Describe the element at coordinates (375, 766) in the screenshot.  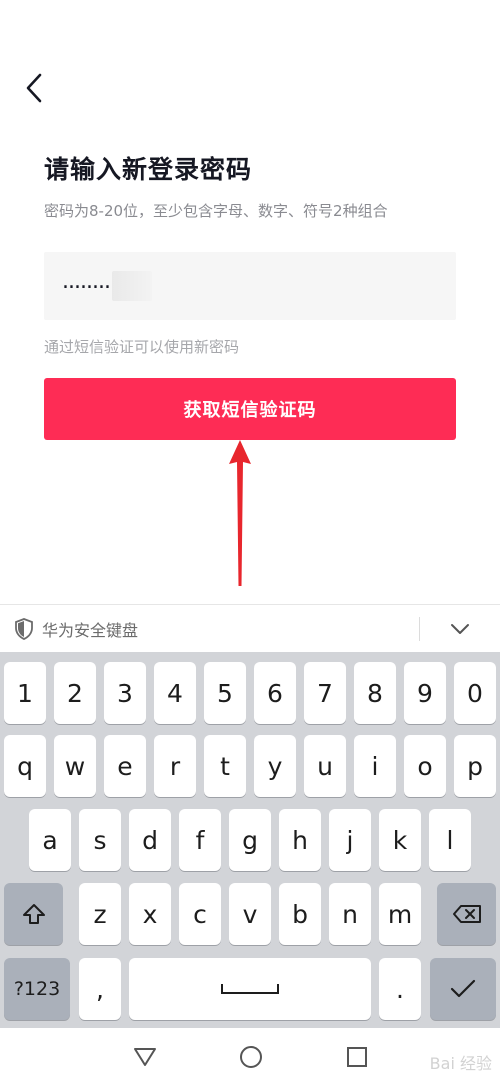
I see `key-i: i` at that location.